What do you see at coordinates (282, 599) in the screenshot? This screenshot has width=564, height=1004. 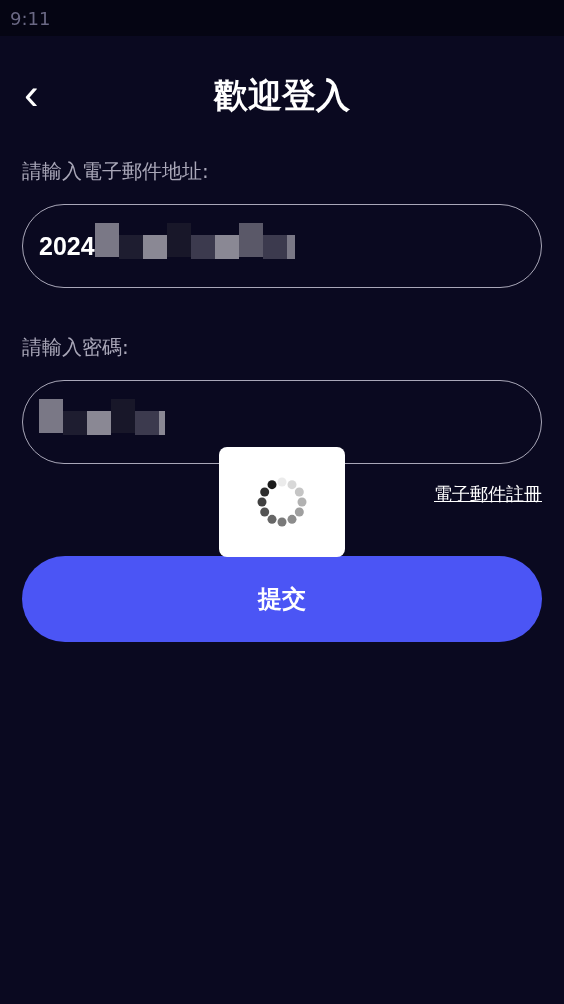 I see `submit-button: 提交` at bounding box center [282, 599].